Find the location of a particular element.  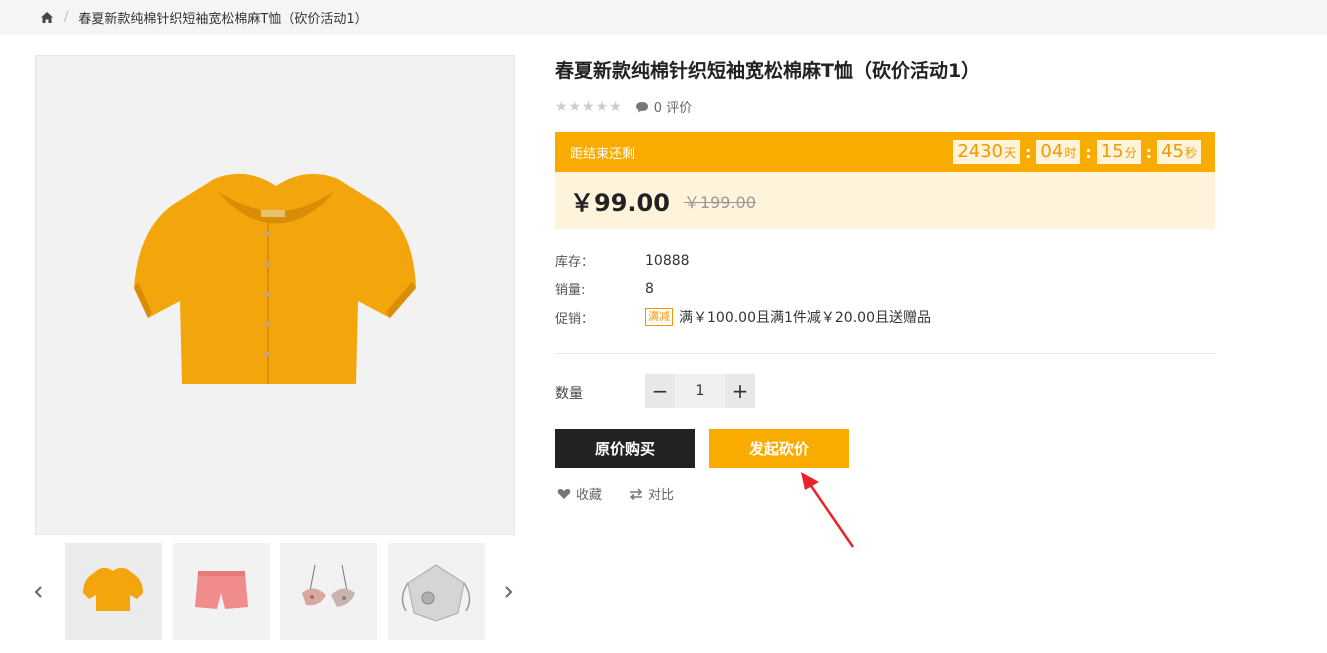

seconds-value: 45 is located at coordinates (1172, 151).